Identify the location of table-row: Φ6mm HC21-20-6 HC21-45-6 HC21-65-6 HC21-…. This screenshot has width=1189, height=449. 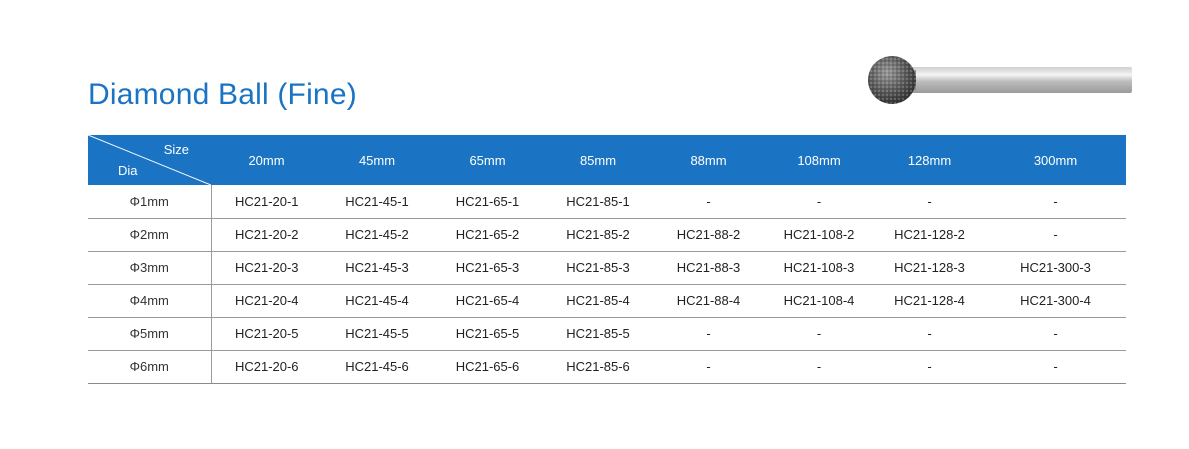
(607, 367).